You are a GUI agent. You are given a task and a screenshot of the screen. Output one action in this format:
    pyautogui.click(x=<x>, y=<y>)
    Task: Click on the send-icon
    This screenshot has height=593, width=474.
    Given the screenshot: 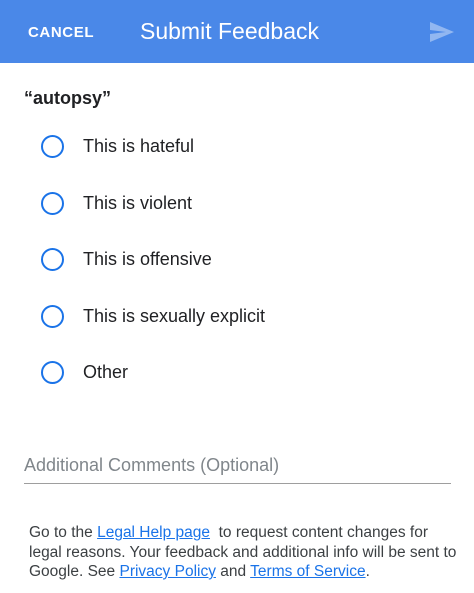 What is the action you would take?
    pyautogui.click(x=442, y=32)
    